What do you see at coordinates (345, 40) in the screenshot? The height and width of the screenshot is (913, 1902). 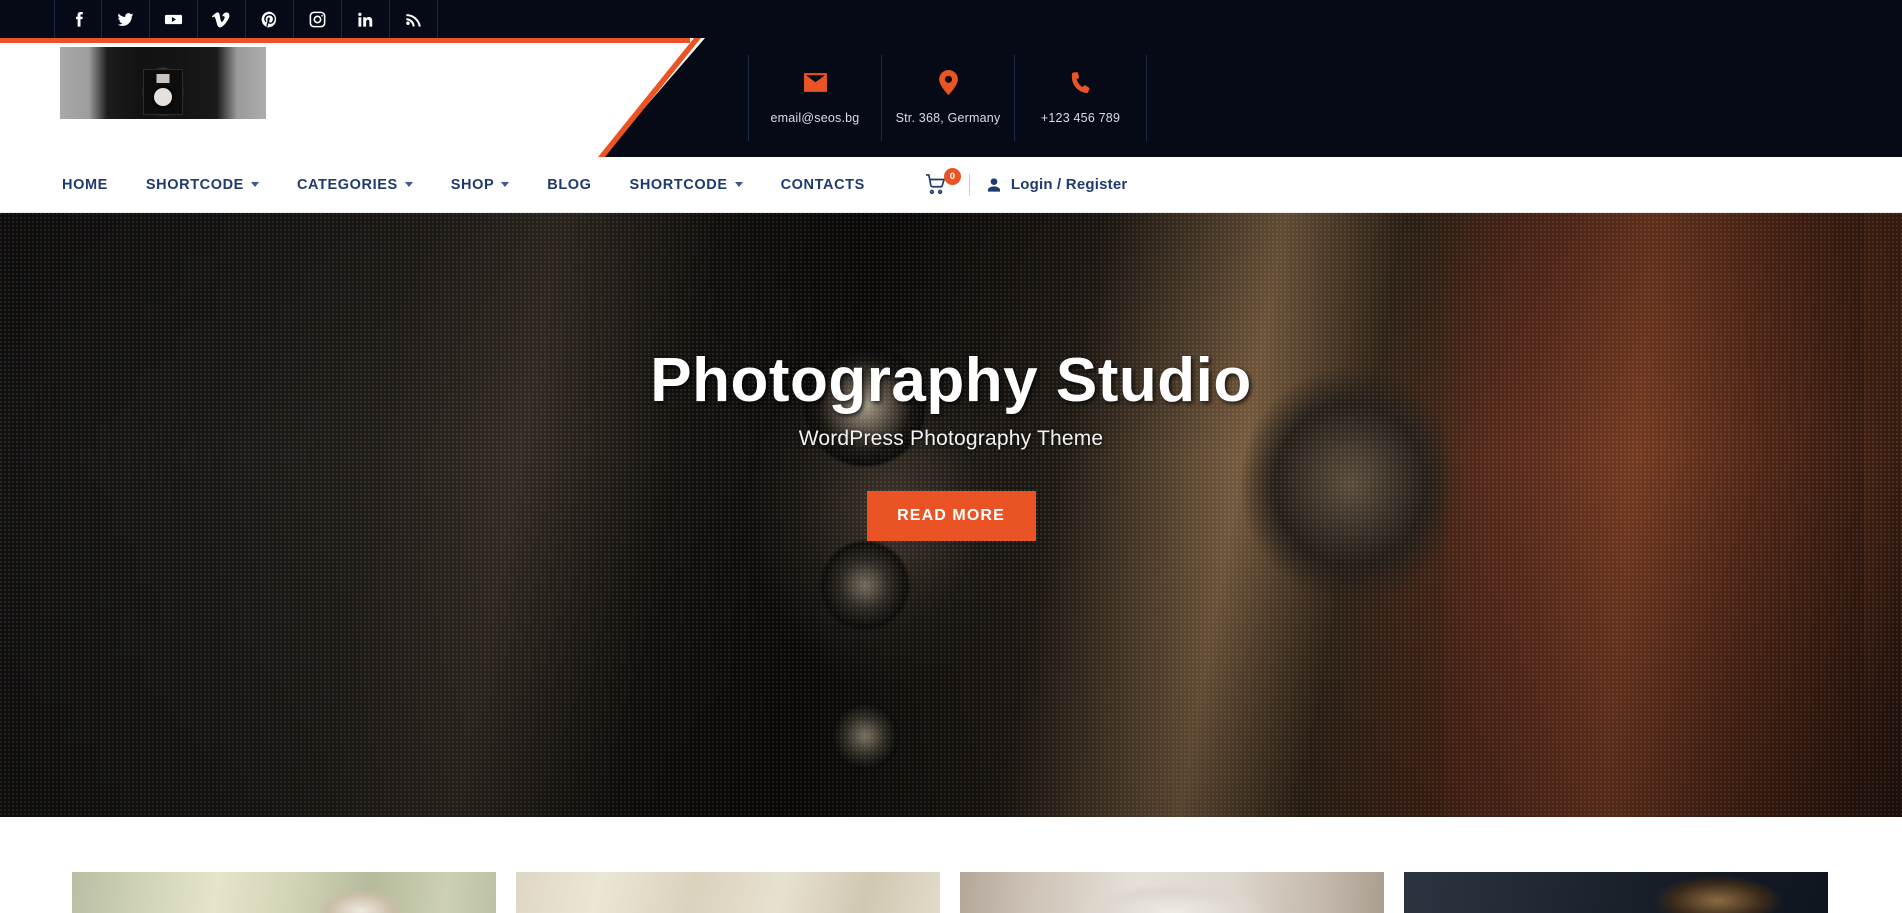 I see `header-orange-rule` at bounding box center [345, 40].